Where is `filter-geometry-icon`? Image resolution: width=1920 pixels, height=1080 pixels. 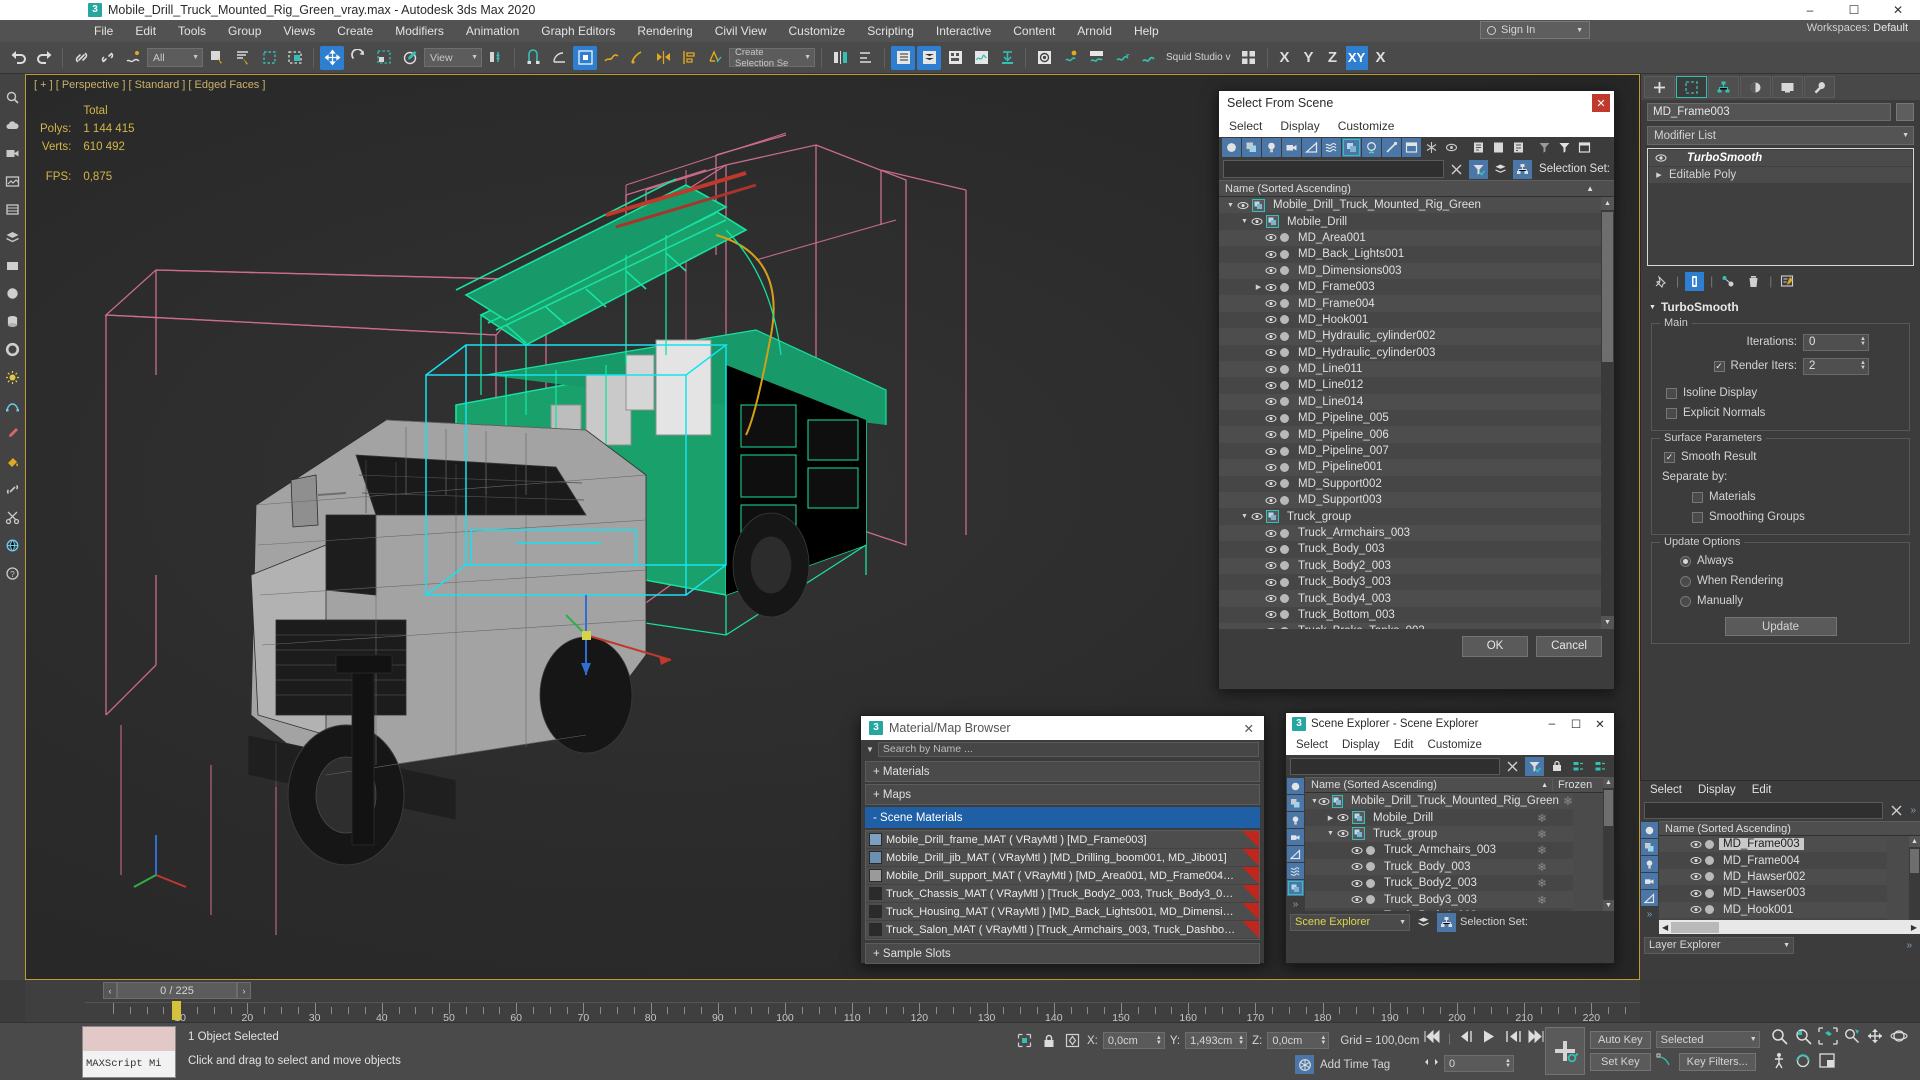
filter-geometry-icon is located at coordinates (1649, 830).